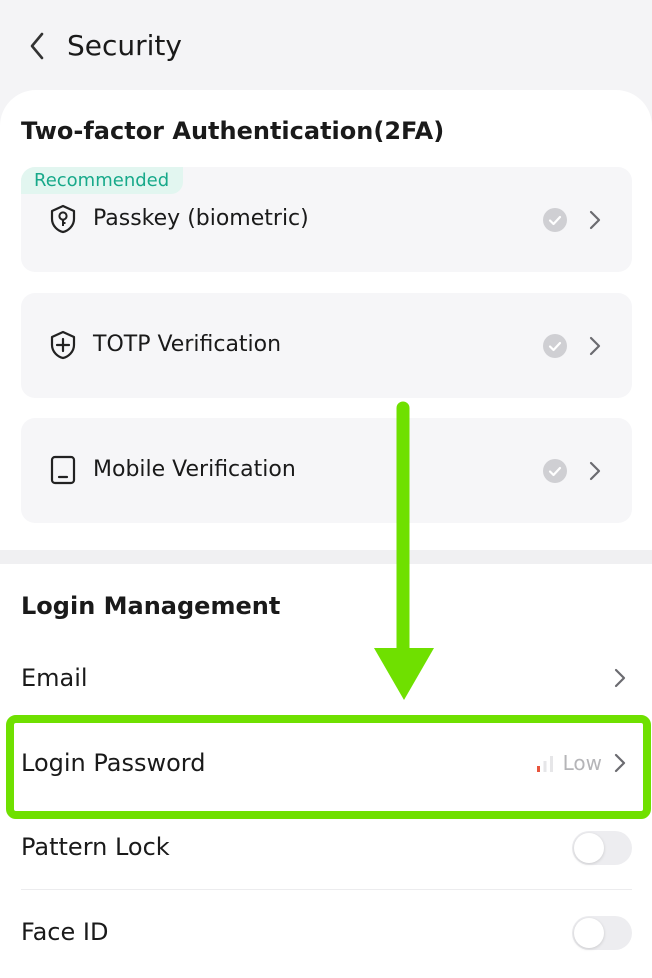 This screenshot has width=652, height=978. I want to click on back-button, so click(37, 46).